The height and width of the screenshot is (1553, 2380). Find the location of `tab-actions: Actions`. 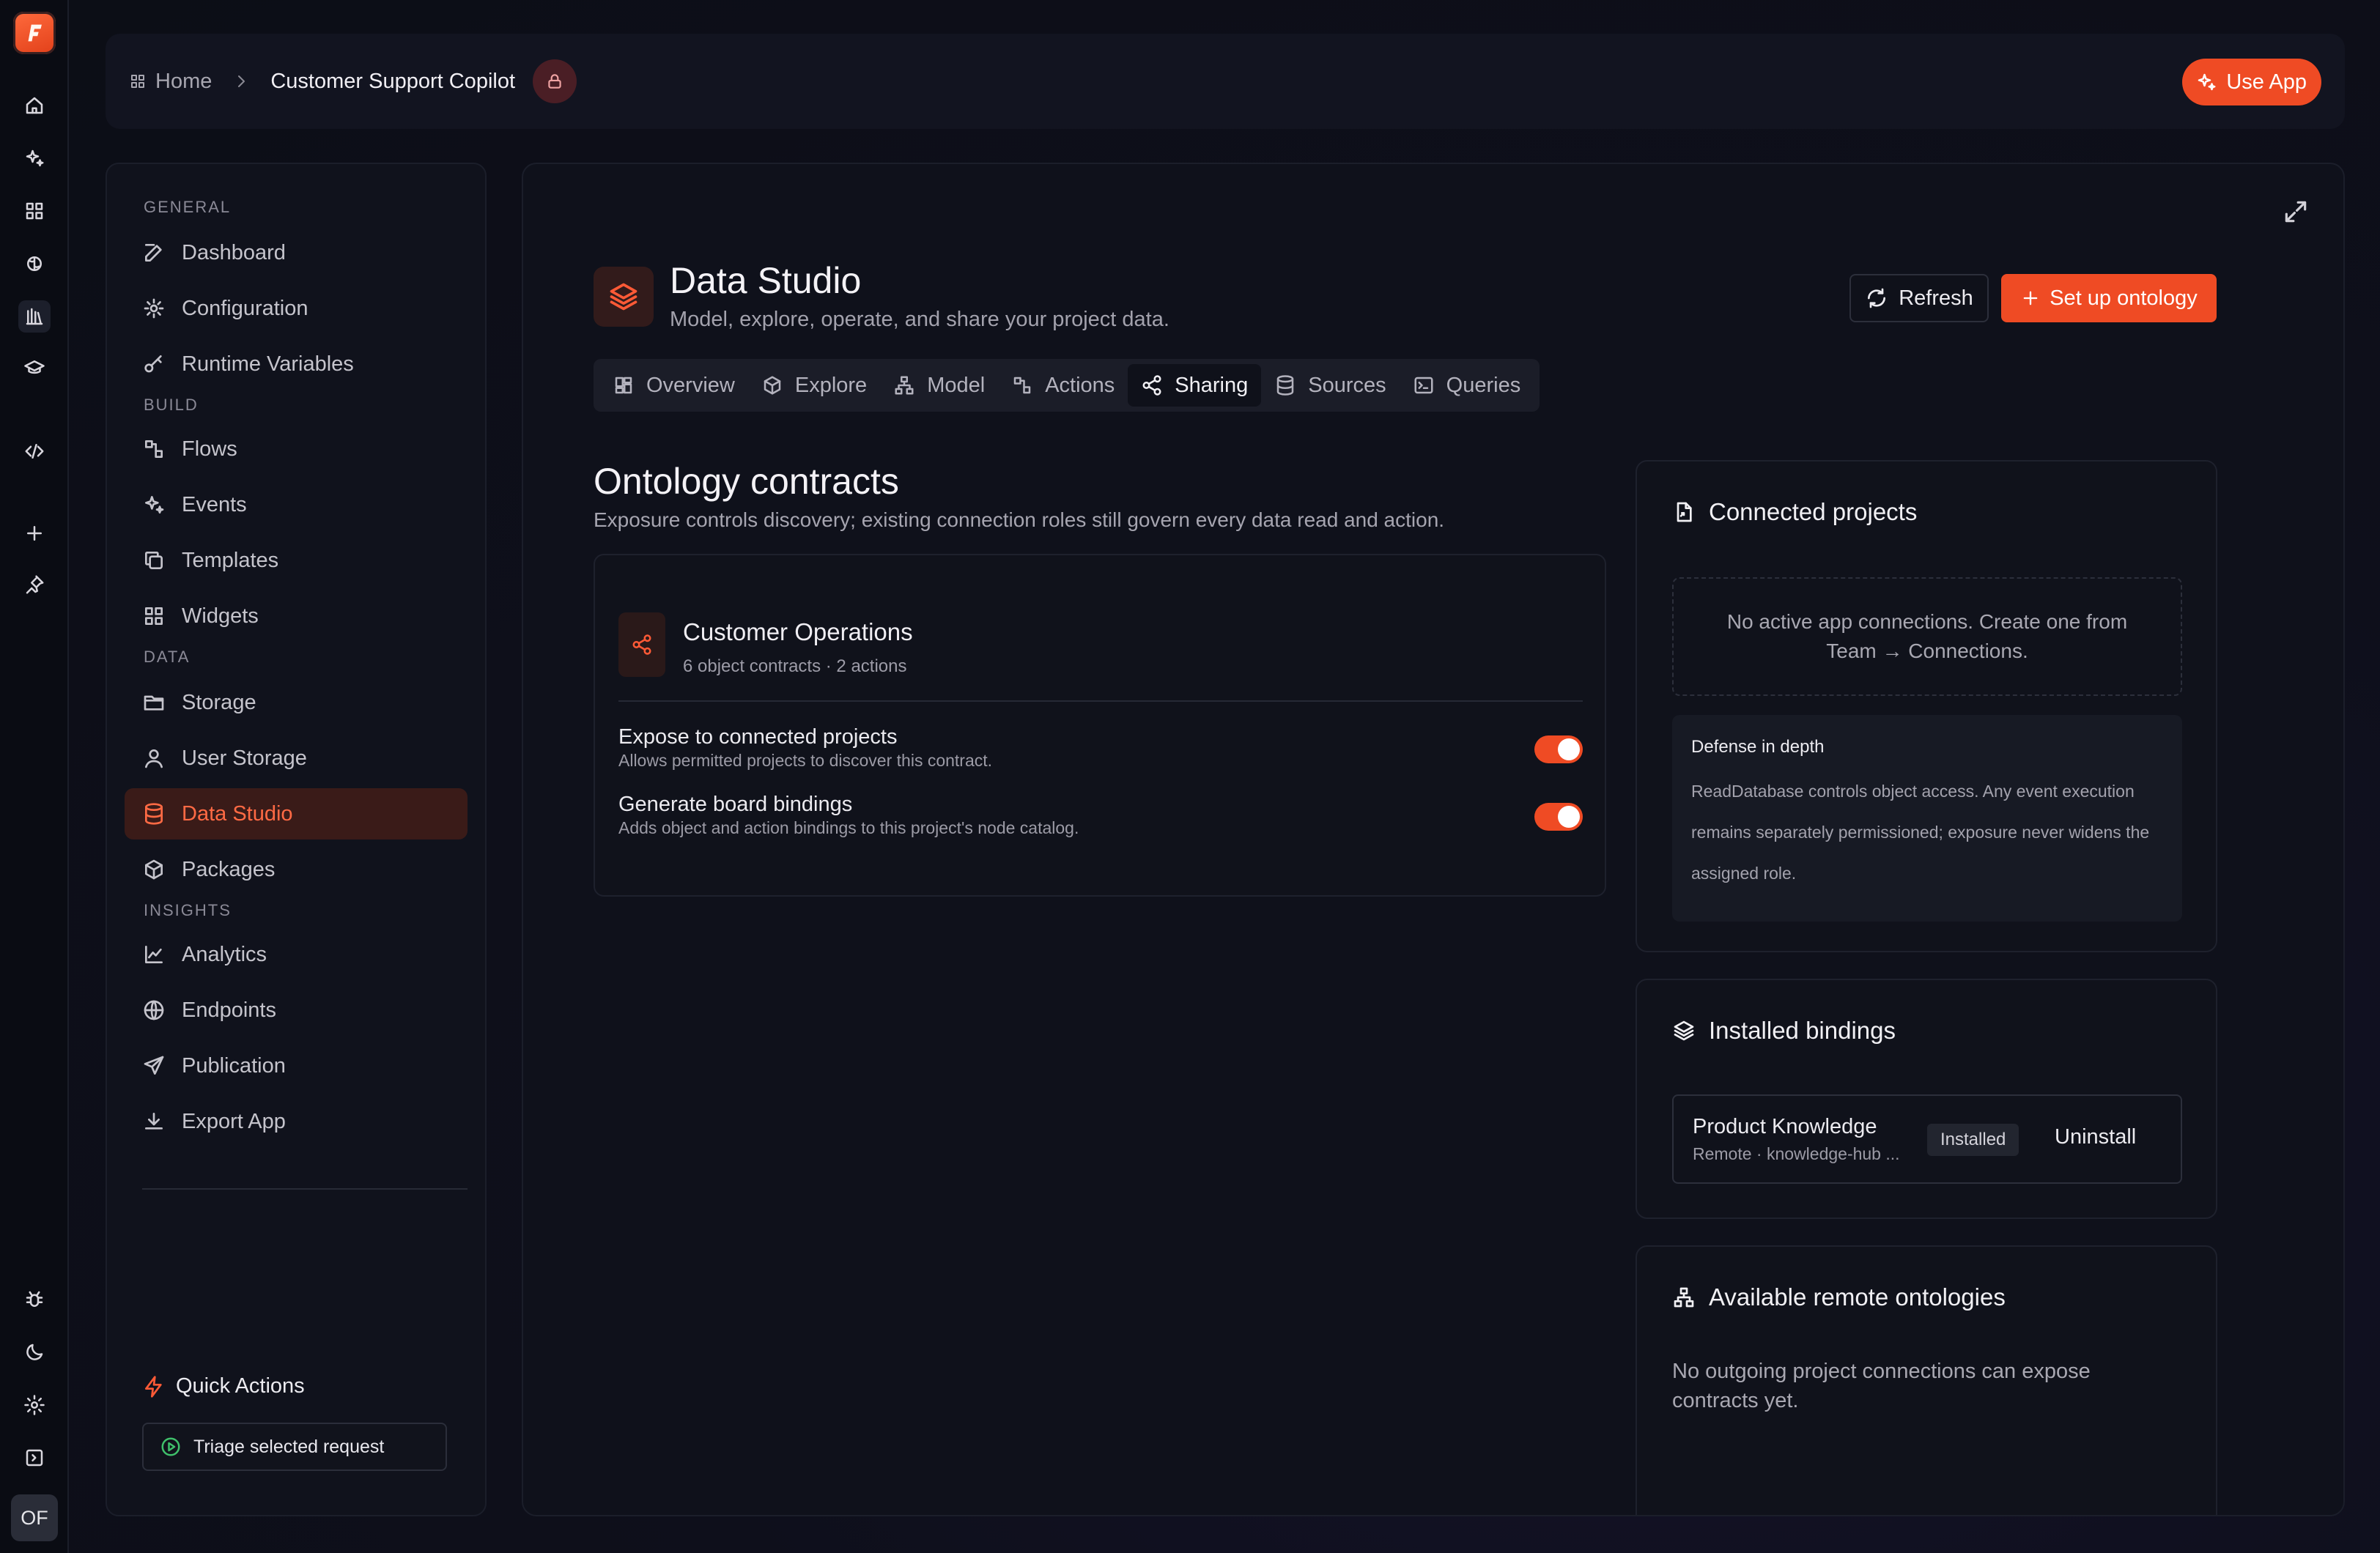

tab-actions: Actions is located at coordinates (1063, 385).